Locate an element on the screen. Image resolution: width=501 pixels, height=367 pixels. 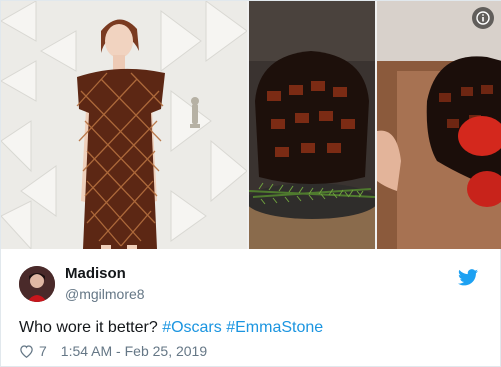
hashtag-emmastone: #EmmaStone is located at coordinates (274, 327).